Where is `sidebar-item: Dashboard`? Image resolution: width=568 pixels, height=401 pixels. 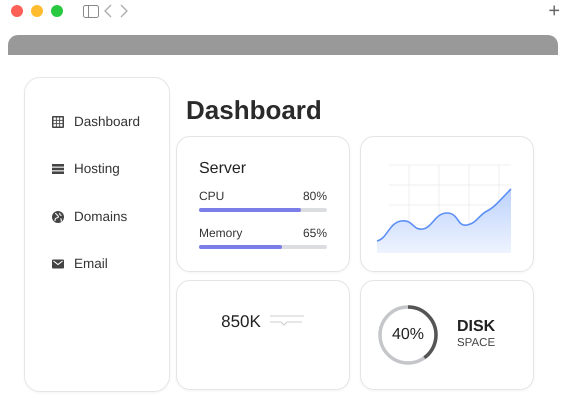 sidebar-item: Dashboard is located at coordinates (95, 122).